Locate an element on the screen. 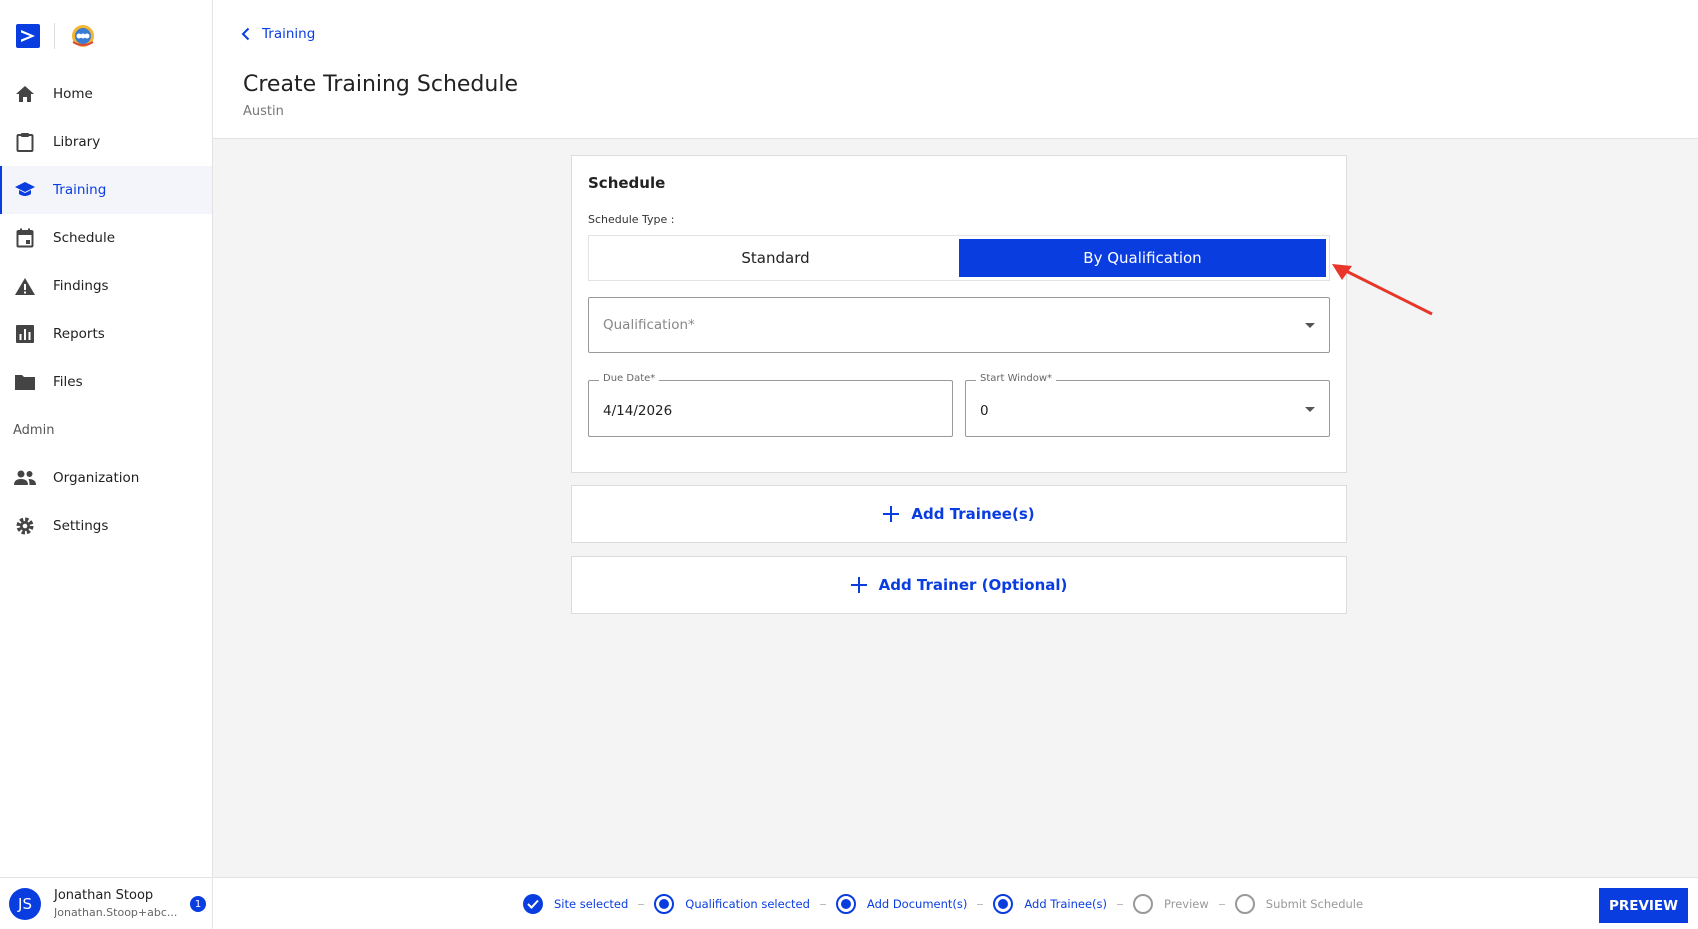 The height and width of the screenshot is (929, 1698). page-header: Training Create Training Schedule Austin is located at coordinates (955, 69).